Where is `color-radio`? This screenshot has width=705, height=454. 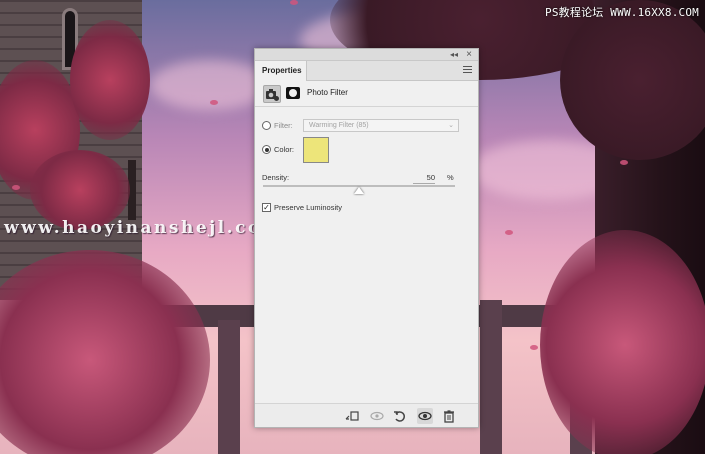
color-radio is located at coordinates (266, 149).